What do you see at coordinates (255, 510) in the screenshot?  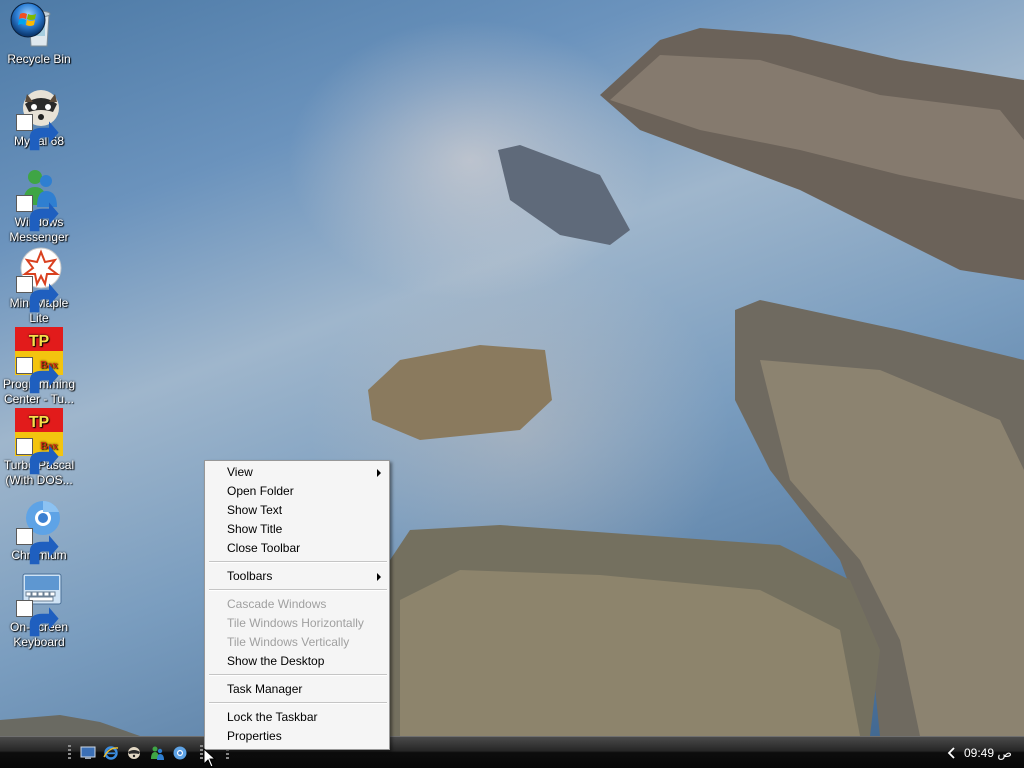 I see `menu-item-label: Show Text` at bounding box center [255, 510].